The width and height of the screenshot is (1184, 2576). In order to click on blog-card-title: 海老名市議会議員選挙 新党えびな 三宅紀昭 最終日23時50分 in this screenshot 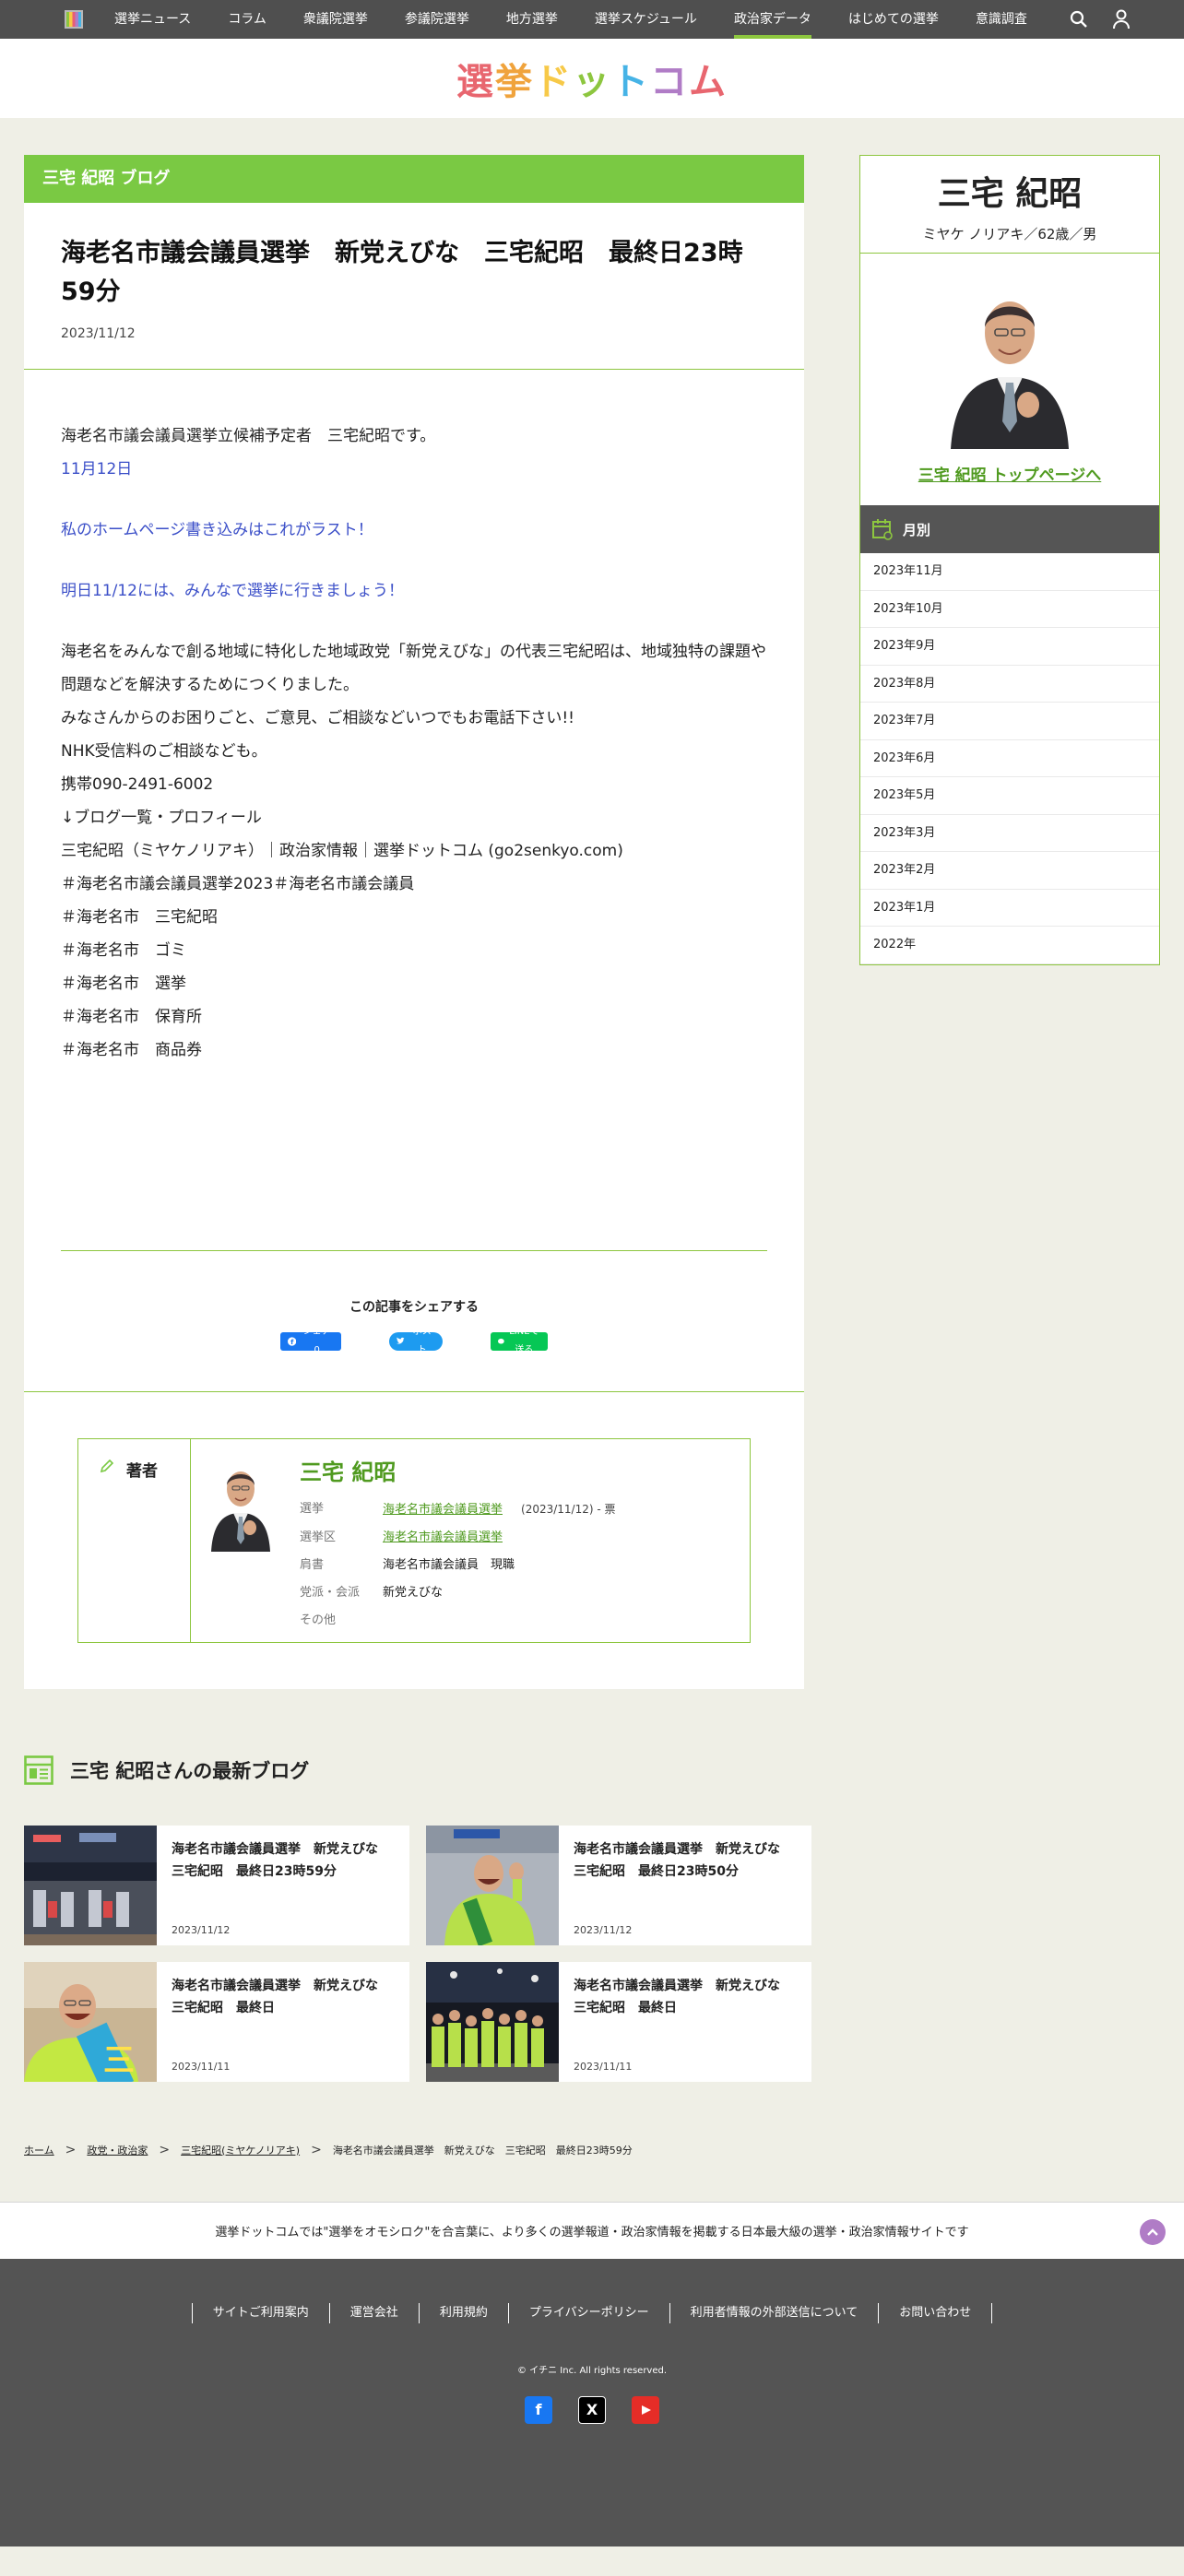, I will do `click(686, 1860)`.